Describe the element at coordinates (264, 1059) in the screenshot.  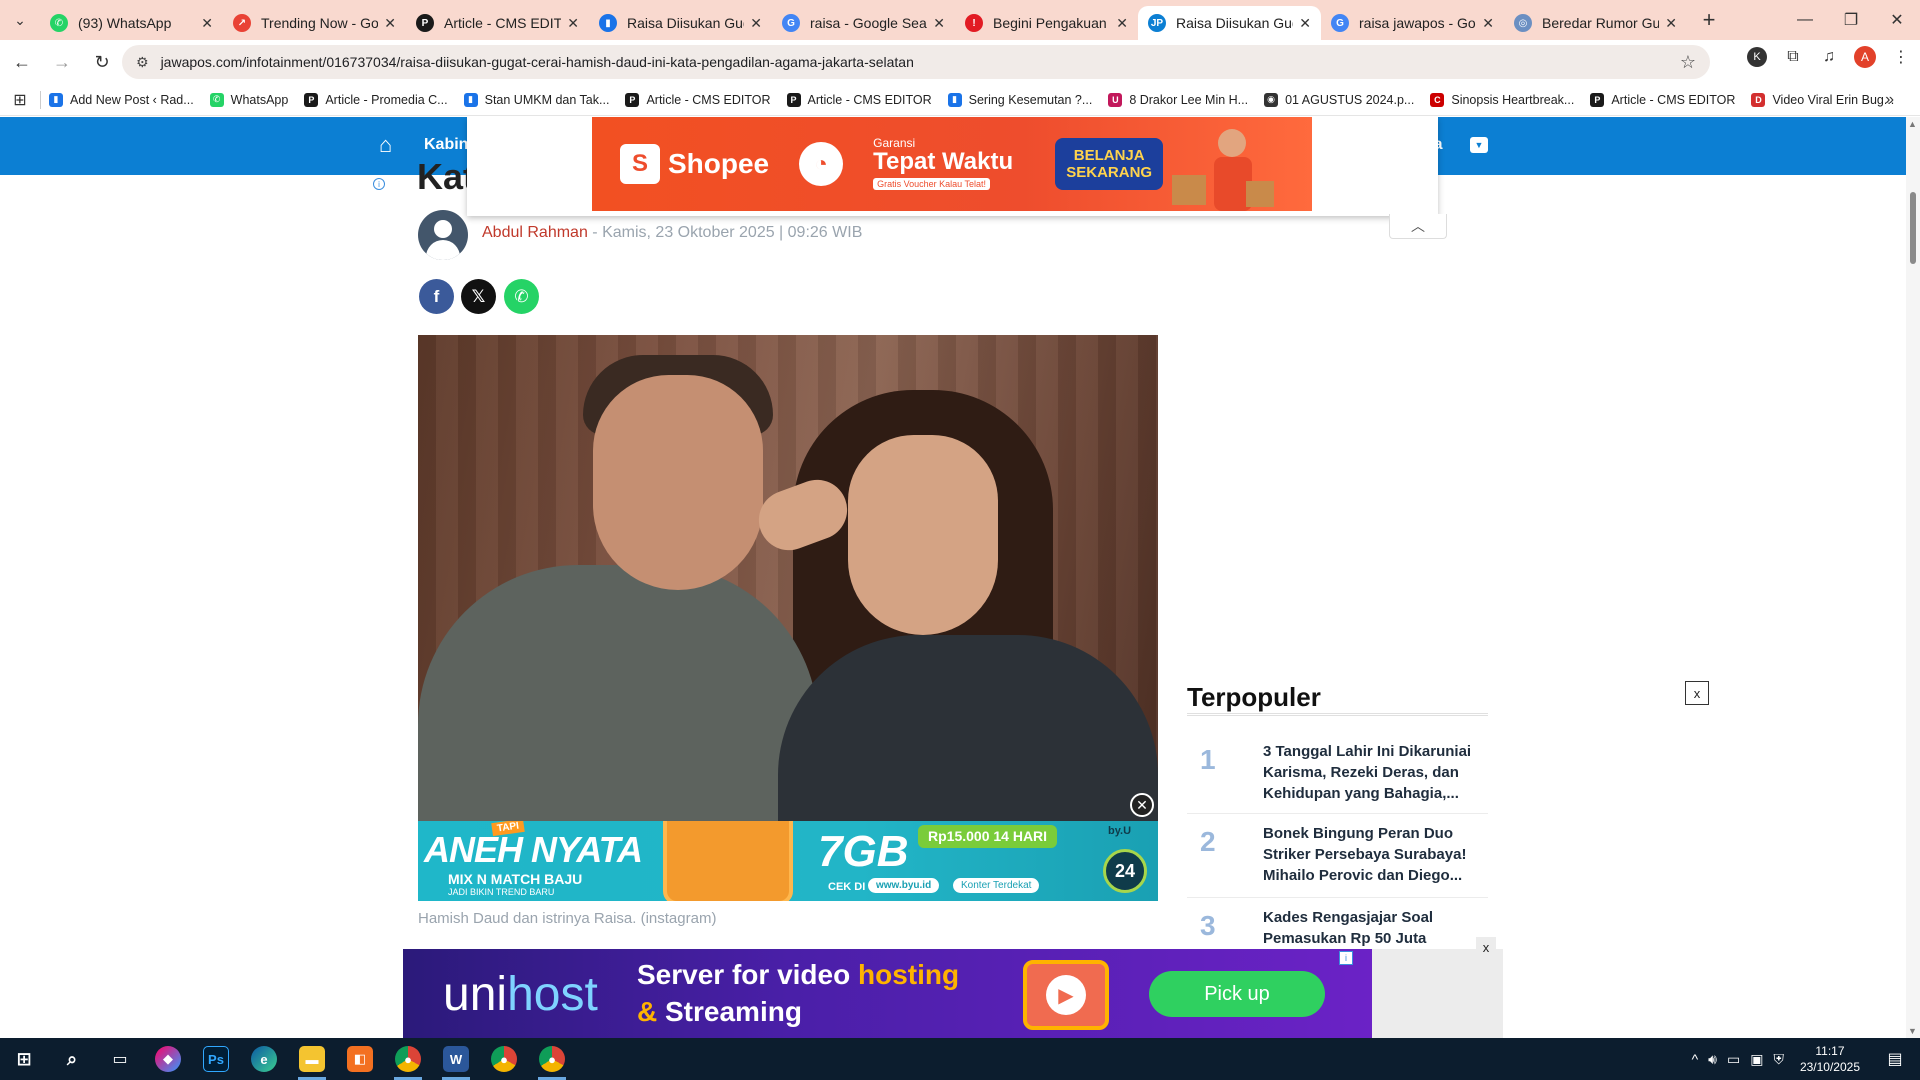
I see `edge-icon: e` at that location.